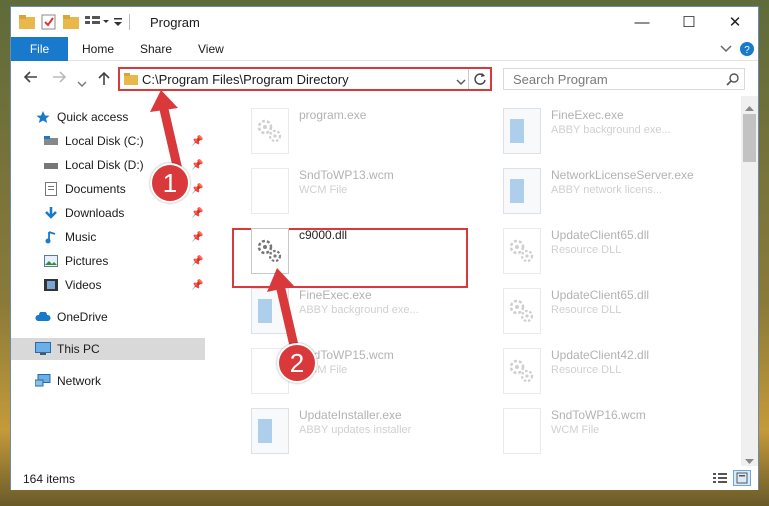  Describe the element at coordinates (225, 222) in the screenshot. I see `callout-arrows` at that location.